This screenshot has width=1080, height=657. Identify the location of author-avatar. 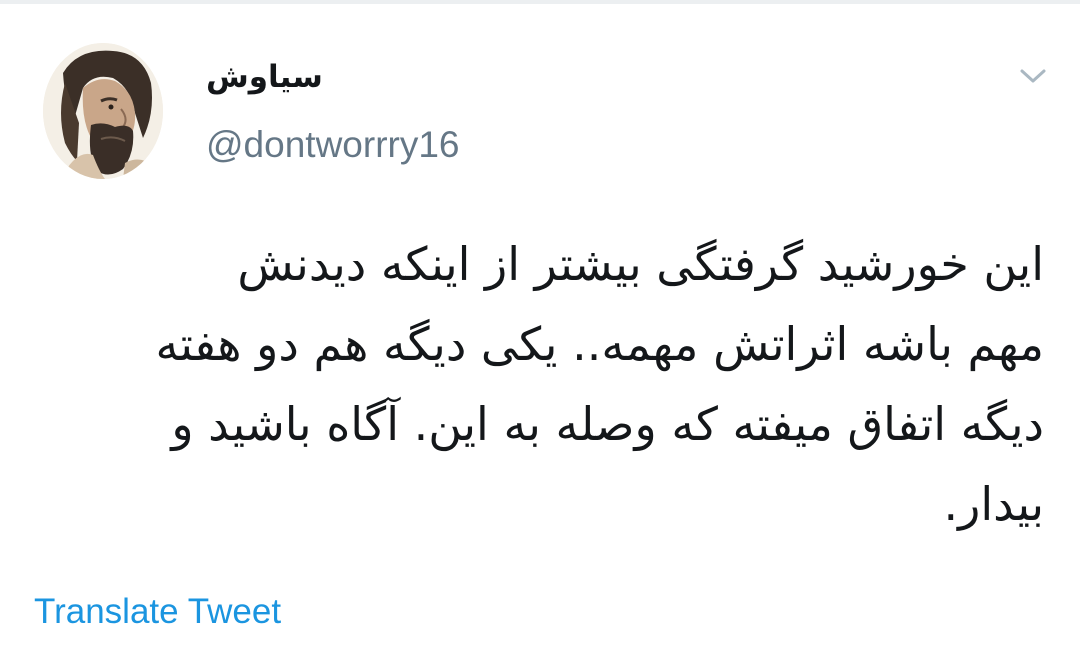
(103, 111).